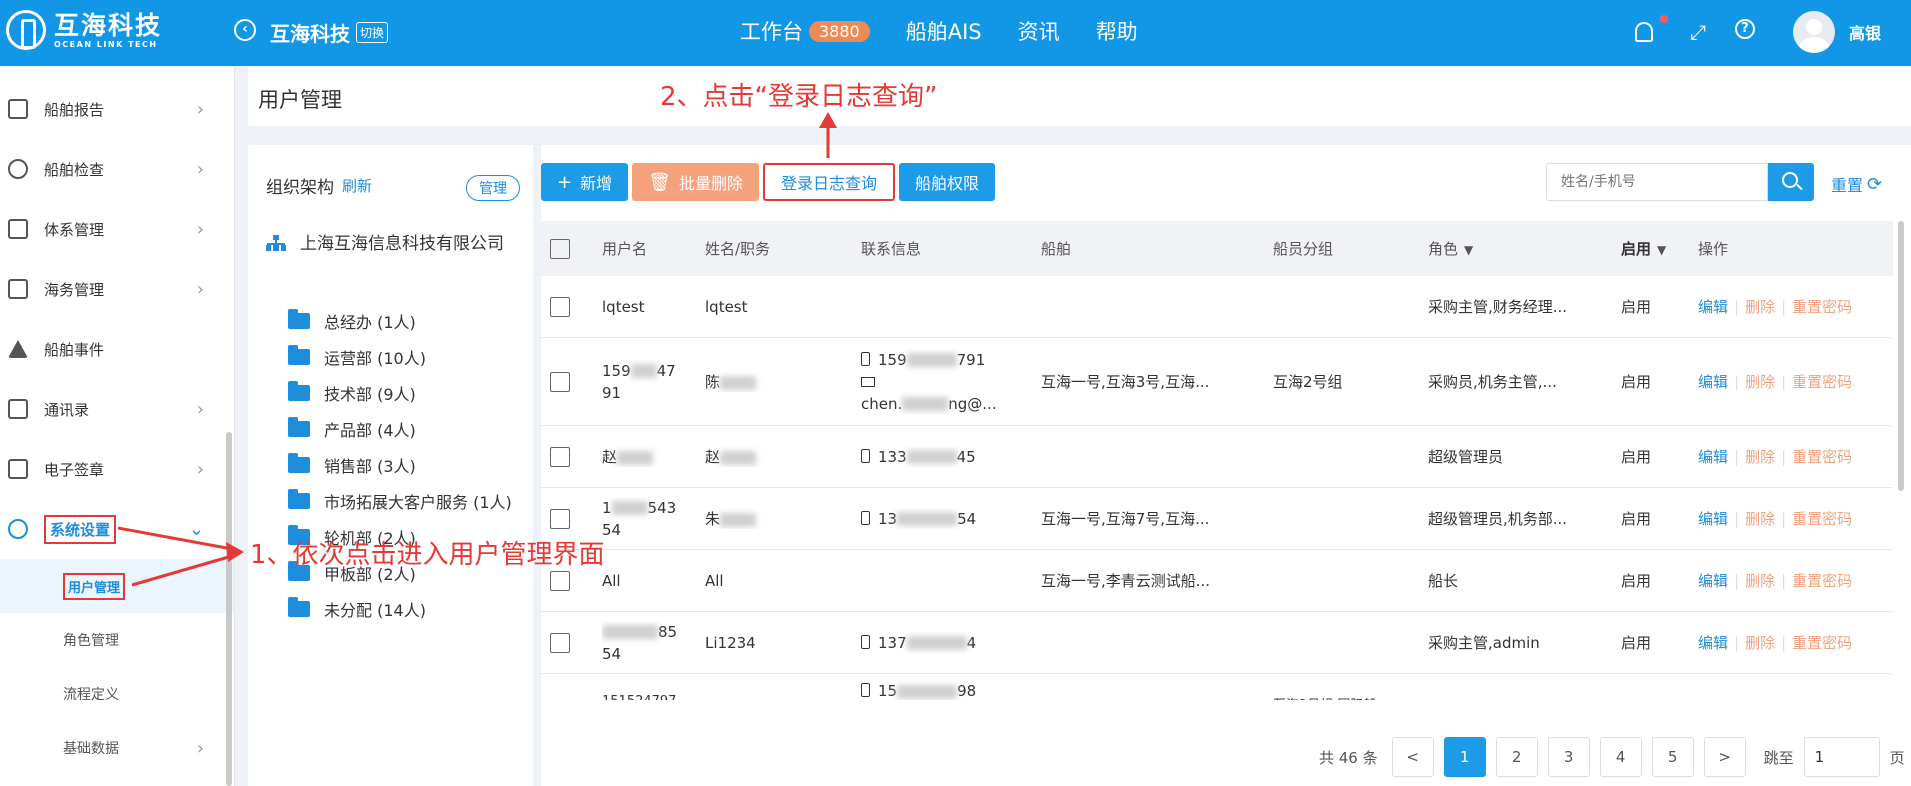 The height and width of the screenshot is (786, 1911). I want to click on refresh-link: 刷新, so click(357, 185).